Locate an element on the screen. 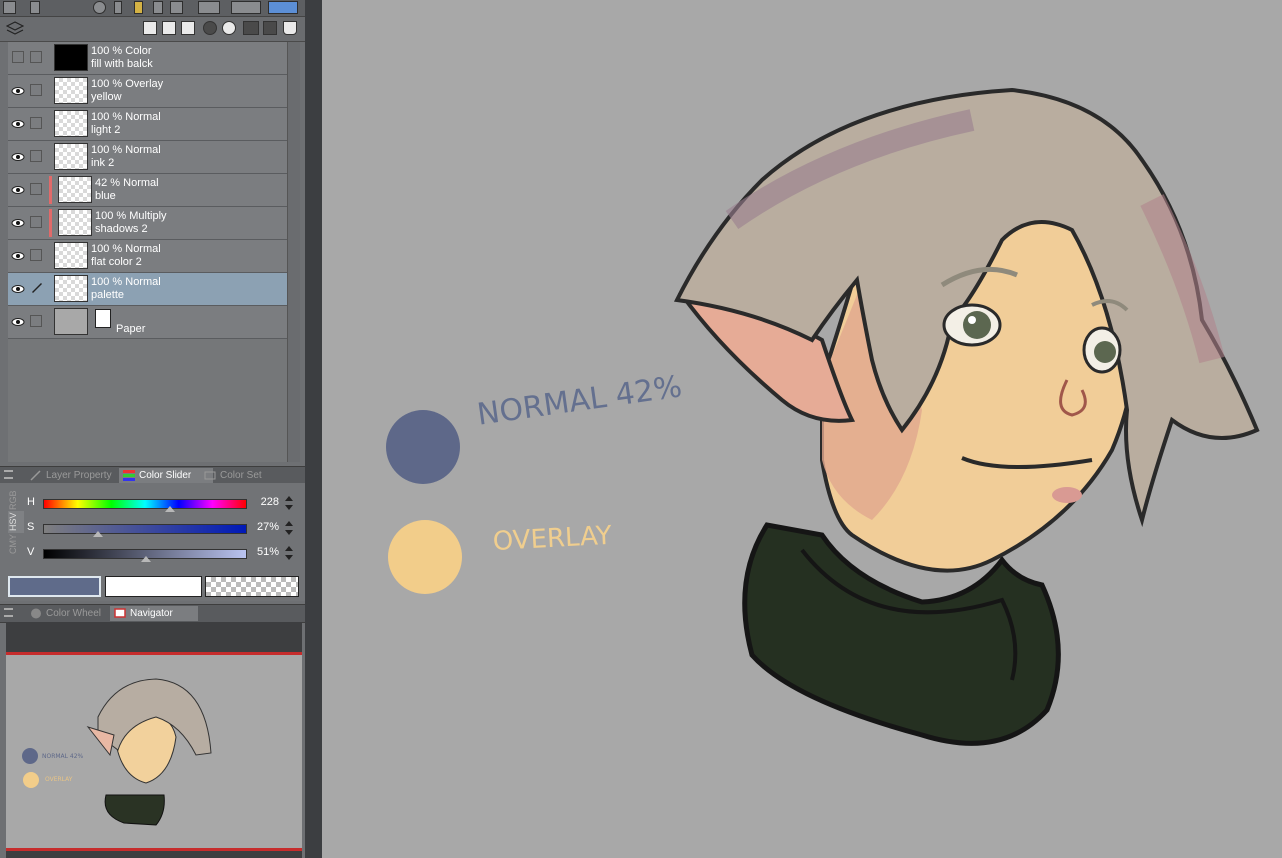  hue-track is located at coordinates (145, 504).